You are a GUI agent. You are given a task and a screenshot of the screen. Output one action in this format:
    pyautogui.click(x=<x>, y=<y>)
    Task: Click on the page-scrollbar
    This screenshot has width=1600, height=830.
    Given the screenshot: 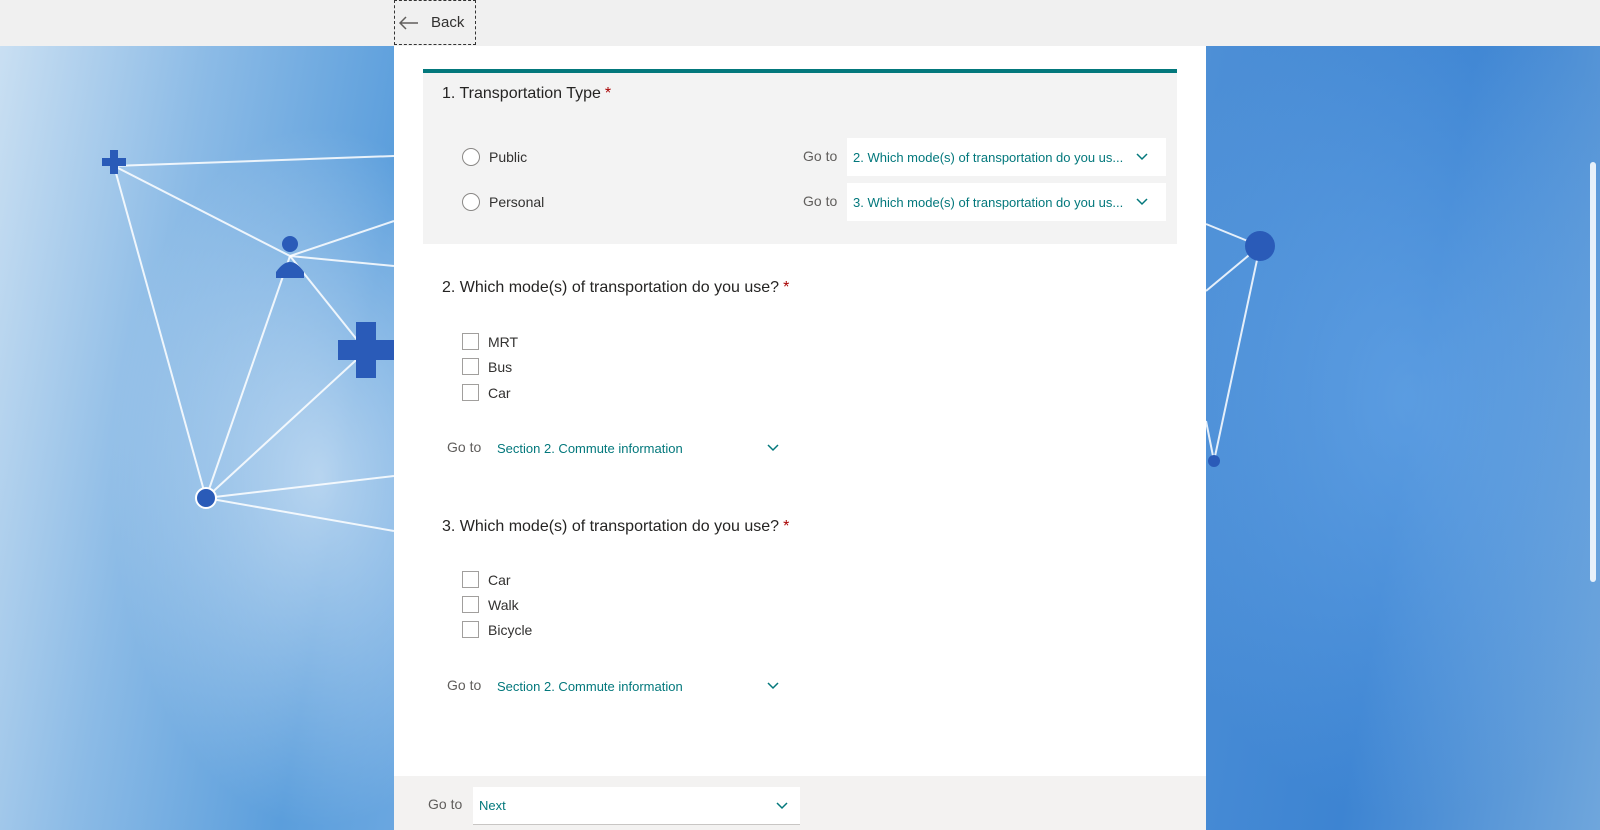 What is the action you would take?
    pyautogui.click(x=1593, y=438)
    